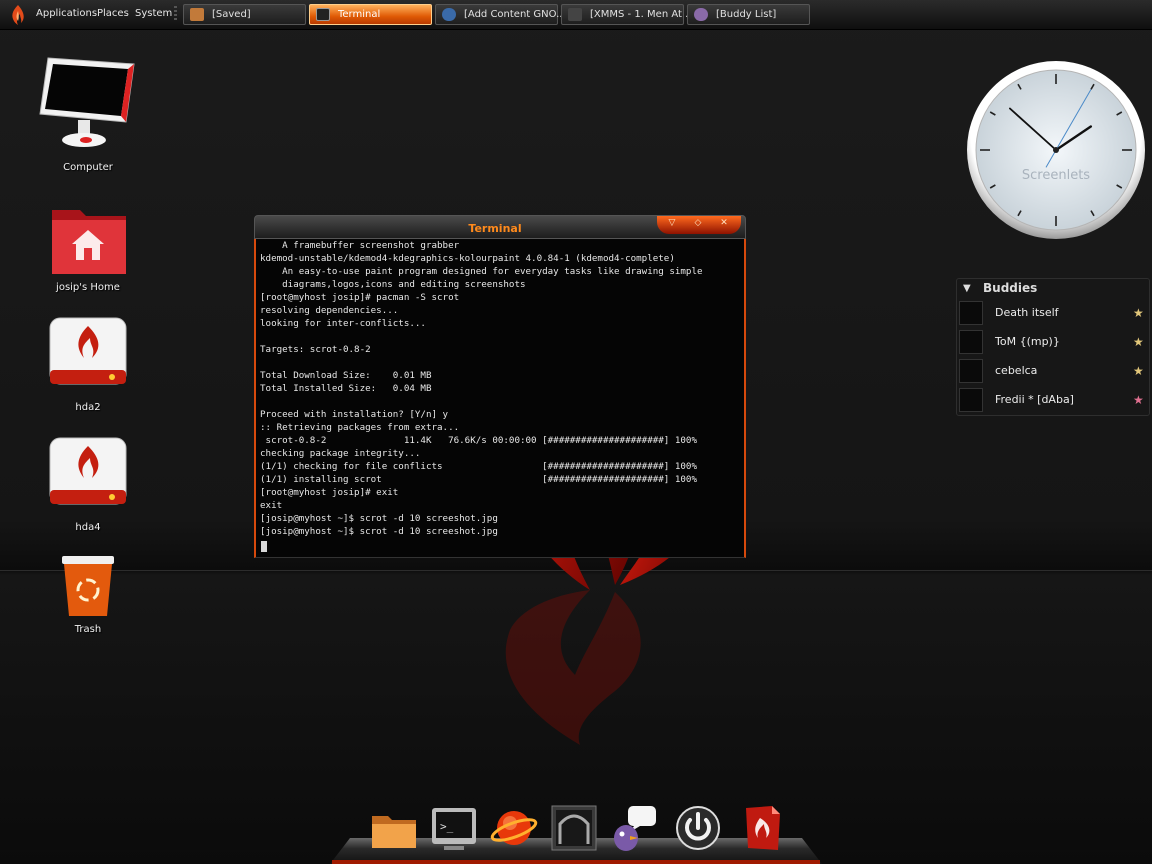 The image size is (1152, 864). Describe the element at coordinates (153, 13) in the screenshot. I see `menu-system: System` at that location.